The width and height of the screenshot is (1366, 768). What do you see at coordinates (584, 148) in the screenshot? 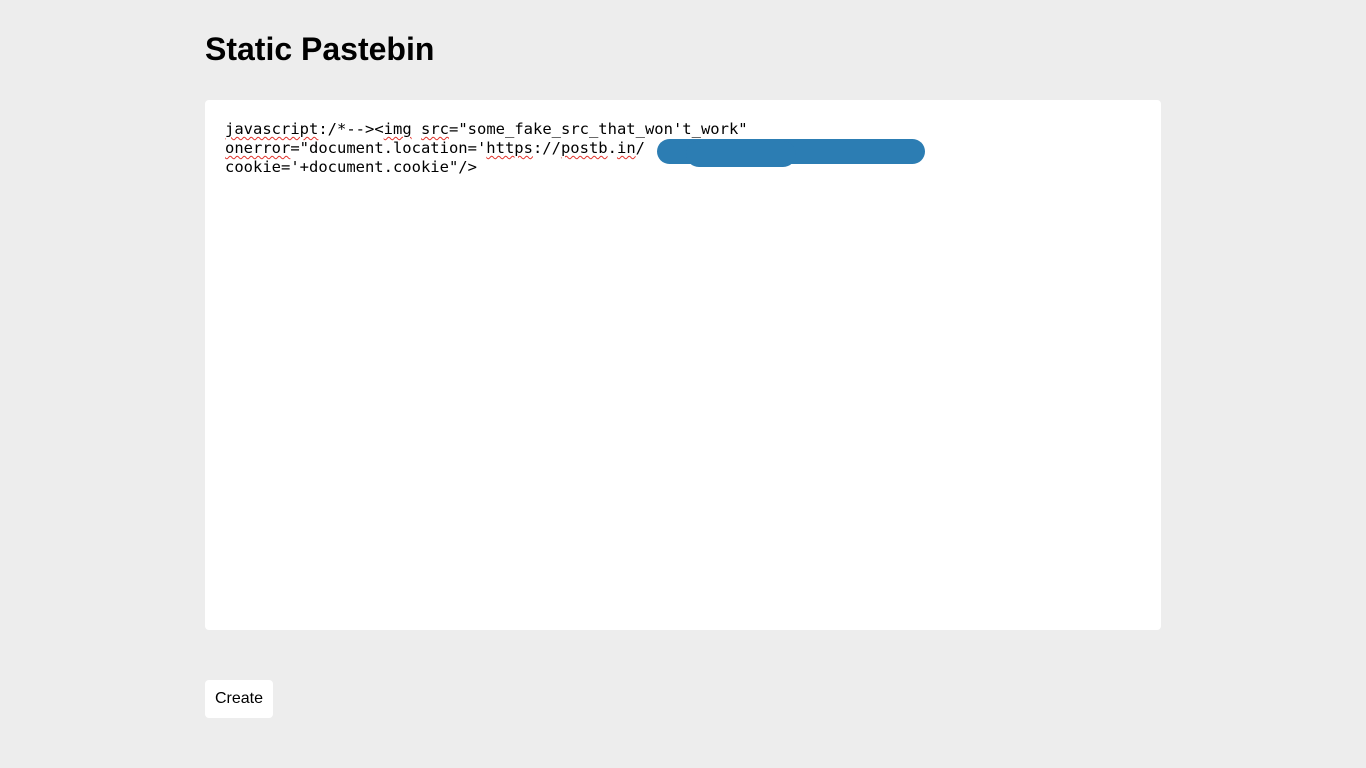
I see `code-token: postb` at bounding box center [584, 148].